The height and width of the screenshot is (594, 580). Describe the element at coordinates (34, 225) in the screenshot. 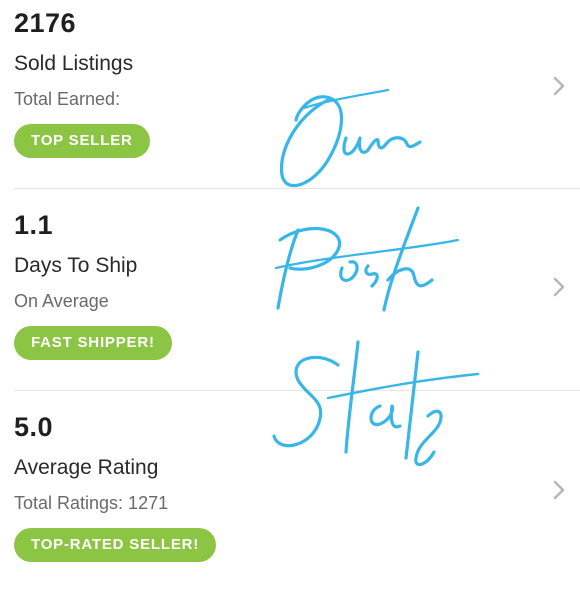

I see `stat-value: 1.1` at that location.